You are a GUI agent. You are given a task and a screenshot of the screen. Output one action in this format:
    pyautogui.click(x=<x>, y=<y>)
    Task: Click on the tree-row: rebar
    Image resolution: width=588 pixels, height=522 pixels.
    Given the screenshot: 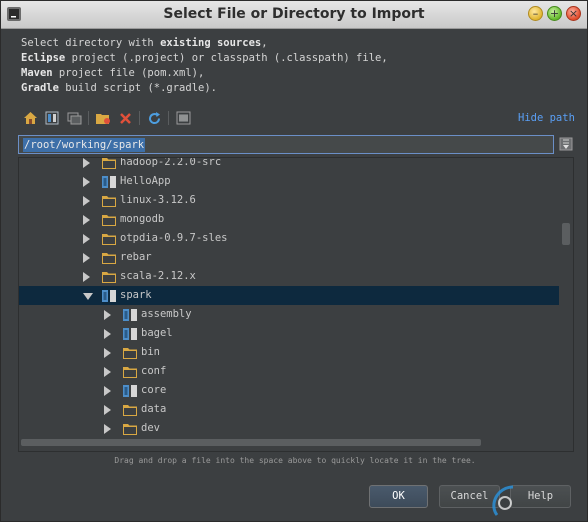 What is the action you would take?
    pyautogui.click(x=289, y=257)
    